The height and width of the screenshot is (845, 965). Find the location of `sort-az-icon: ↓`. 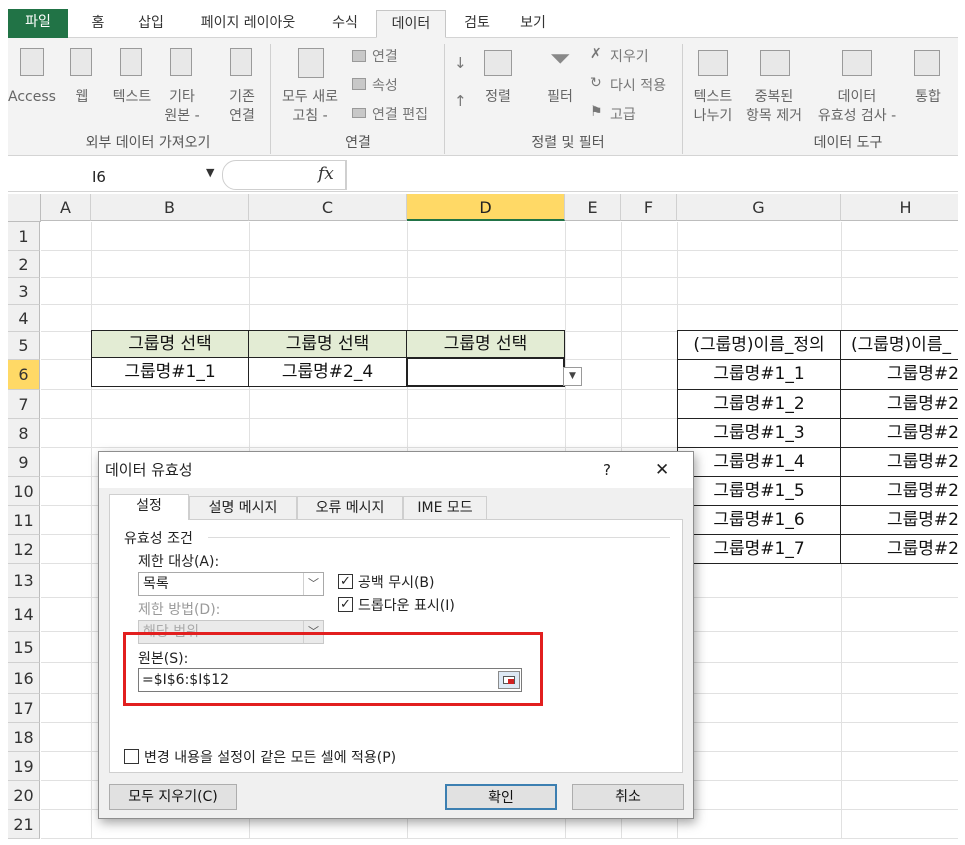

sort-az-icon: ↓ is located at coordinates (460, 63).